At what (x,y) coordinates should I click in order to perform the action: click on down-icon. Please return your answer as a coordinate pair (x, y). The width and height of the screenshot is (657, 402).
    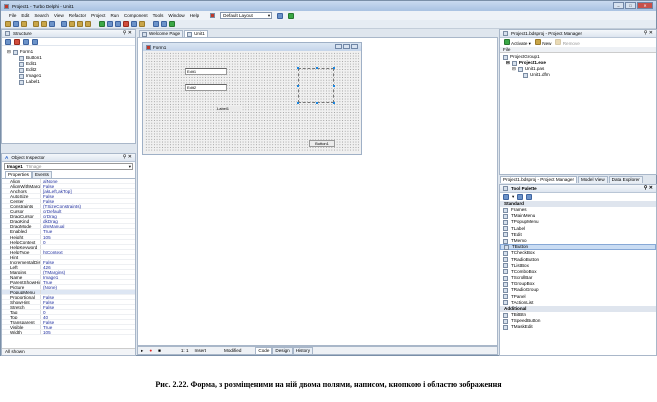
    Looking at the image, I should click on (35, 42).